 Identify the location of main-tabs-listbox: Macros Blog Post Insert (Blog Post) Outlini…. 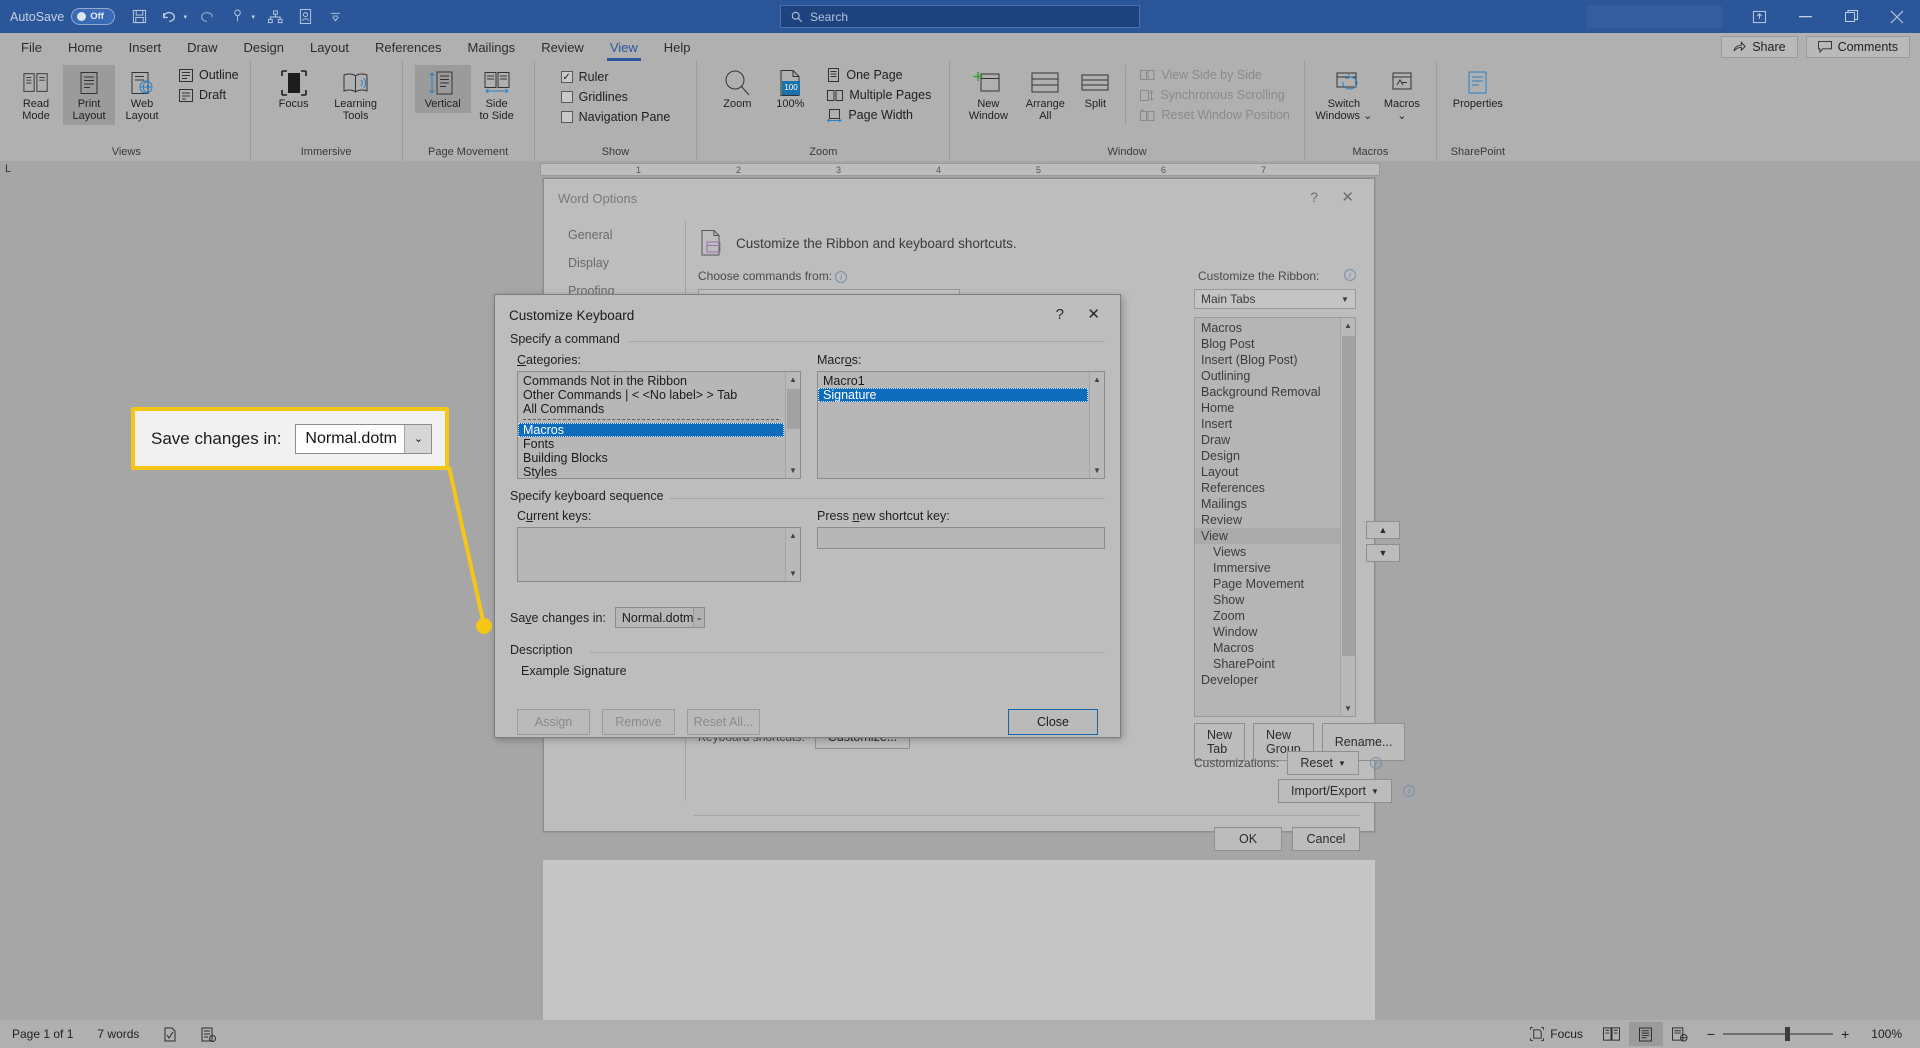
(1275, 517).